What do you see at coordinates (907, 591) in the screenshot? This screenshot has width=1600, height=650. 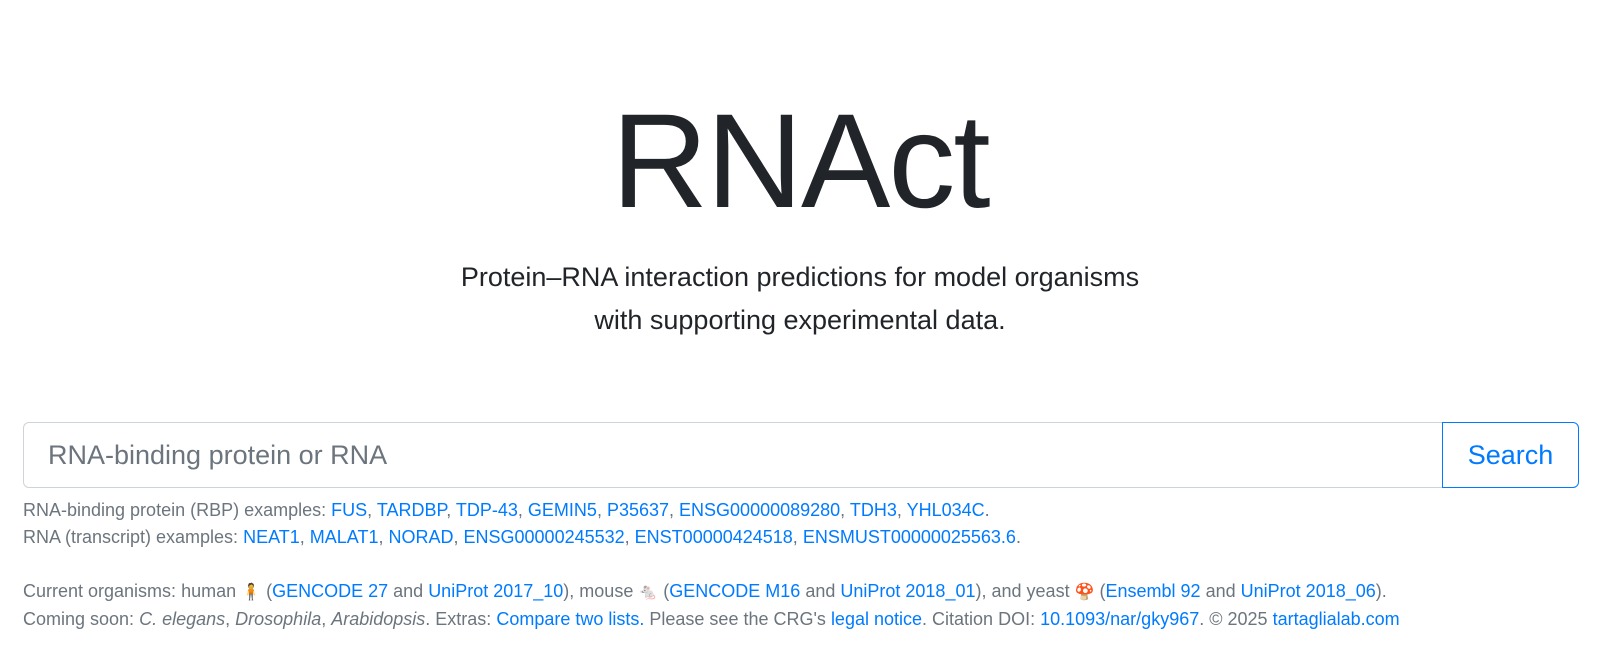 I see `link-uniprot-2018-01: UniProt 2018_01` at bounding box center [907, 591].